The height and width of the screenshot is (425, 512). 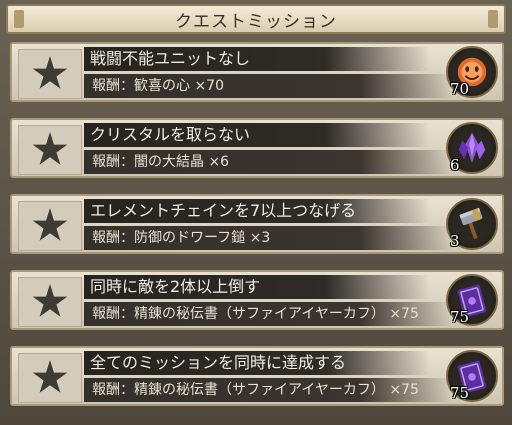 I want to click on reward-item: 闇の大結晶 ×6, so click(x=182, y=162).